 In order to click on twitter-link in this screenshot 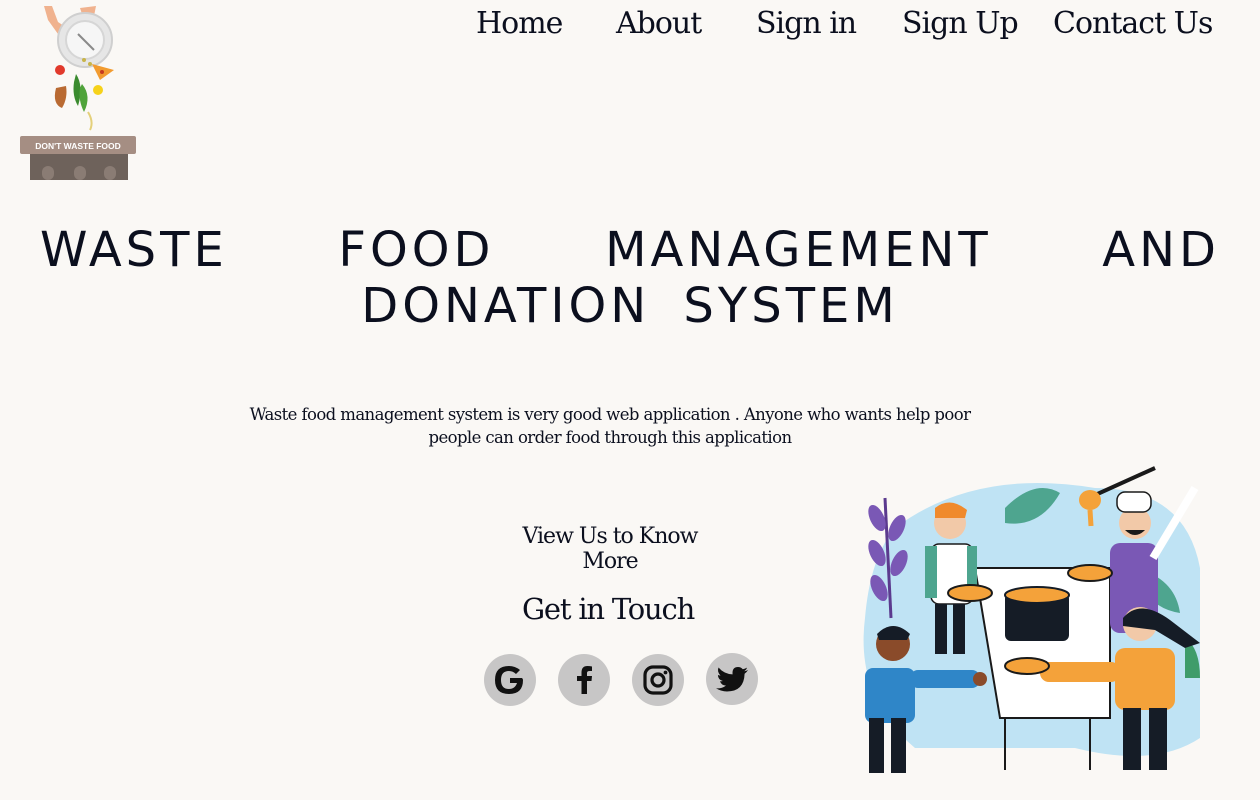, I will do `click(732, 679)`.